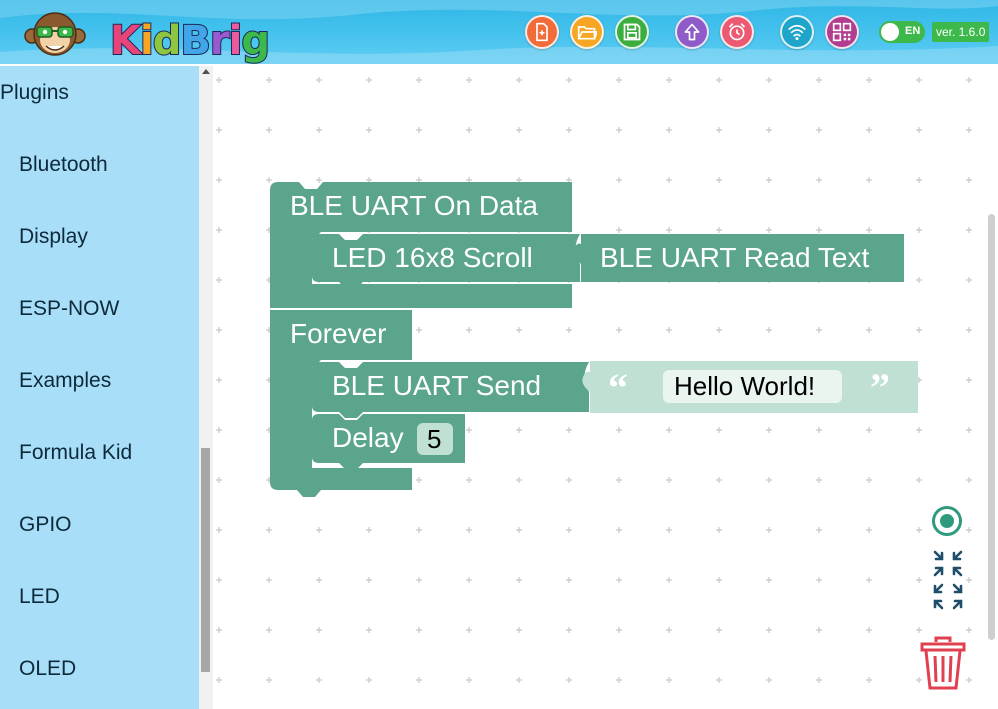  I want to click on open-folder-icon, so click(587, 33).